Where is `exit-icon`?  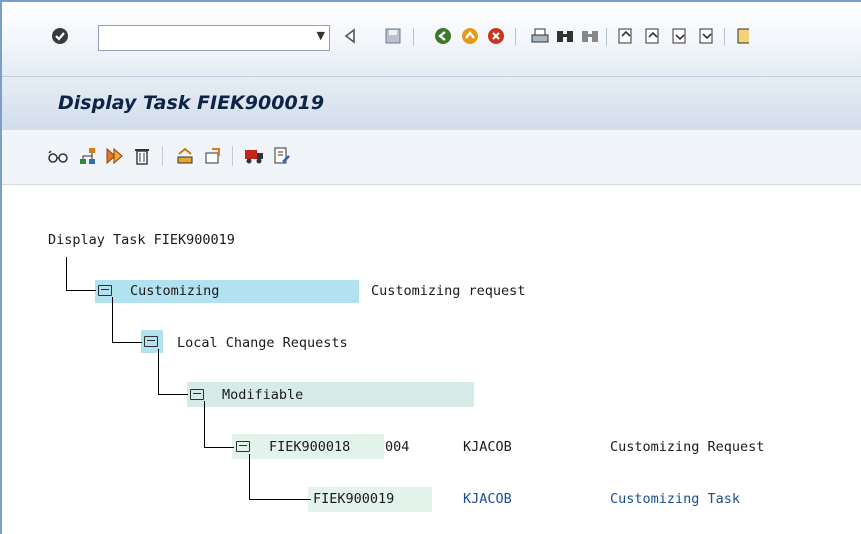
exit-icon is located at coordinates (470, 36).